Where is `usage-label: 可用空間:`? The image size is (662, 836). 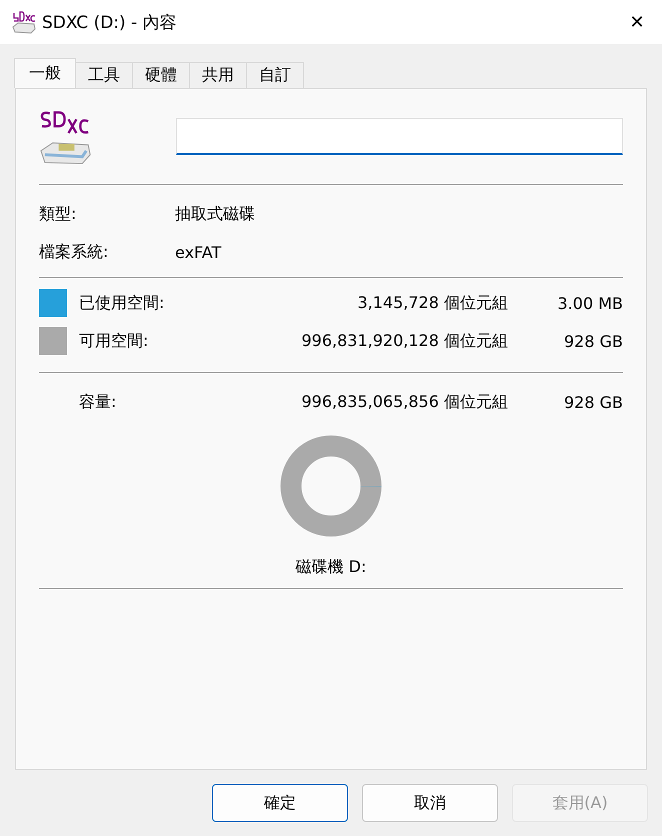
usage-label: 可用空間: is located at coordinates (114, 341).